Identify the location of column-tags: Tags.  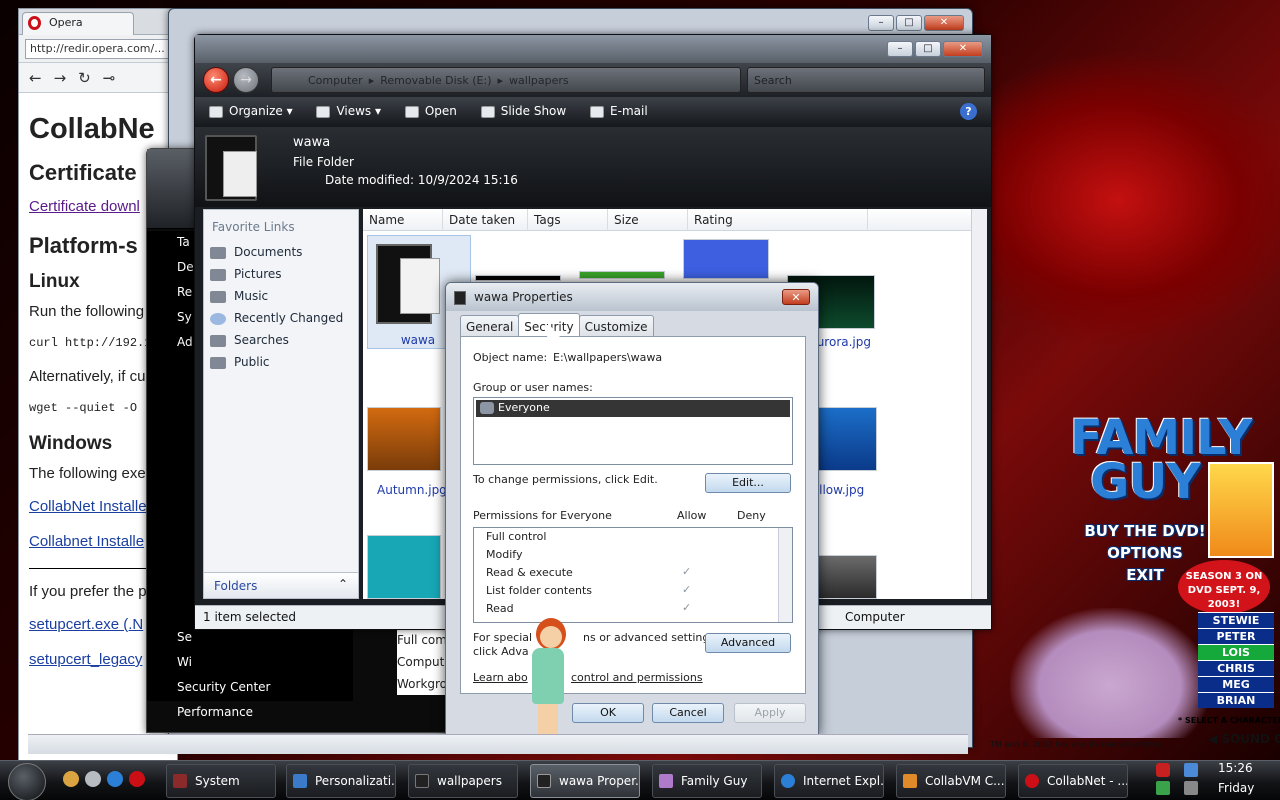
(568, 220).